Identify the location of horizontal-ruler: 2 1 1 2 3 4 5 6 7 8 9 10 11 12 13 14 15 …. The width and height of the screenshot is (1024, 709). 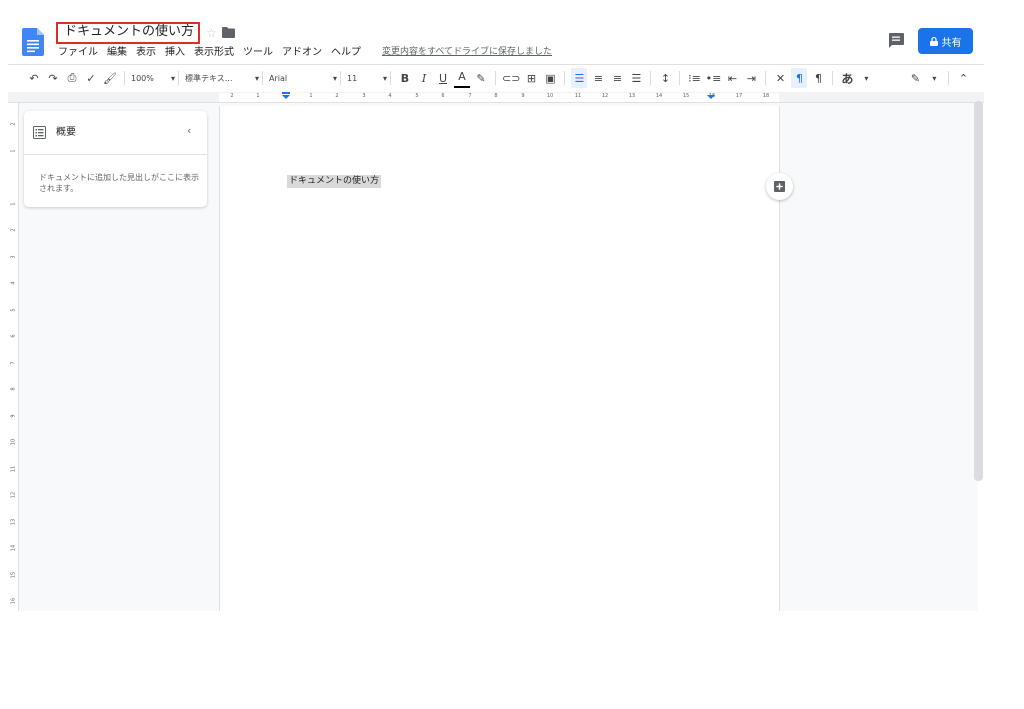
(496, 97).